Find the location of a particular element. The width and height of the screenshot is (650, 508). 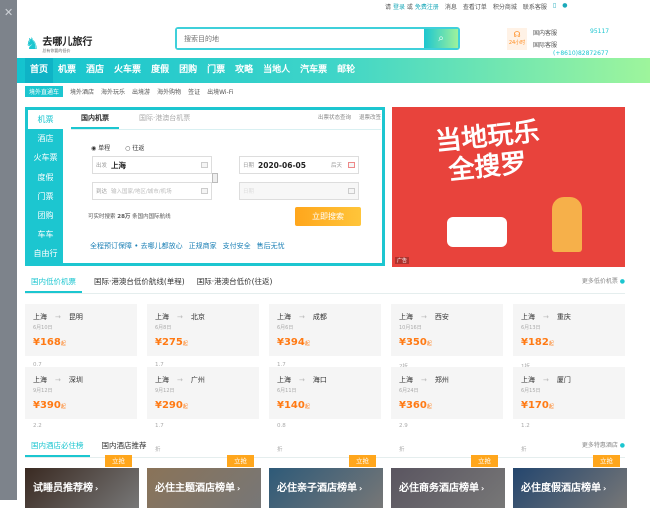

side-item: 度假 is located at coordinates (45, 177).